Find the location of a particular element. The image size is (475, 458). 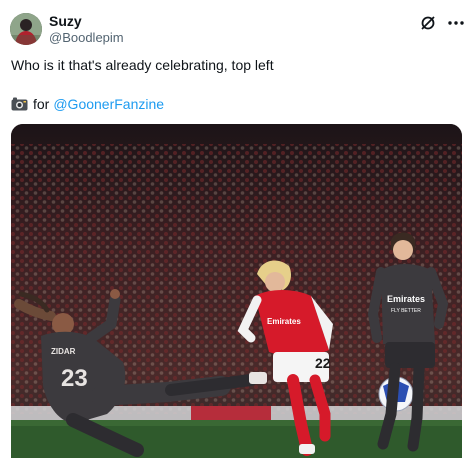

player-right-sponsor-sub: FLY BETTER is located at coordinates (406, 311).